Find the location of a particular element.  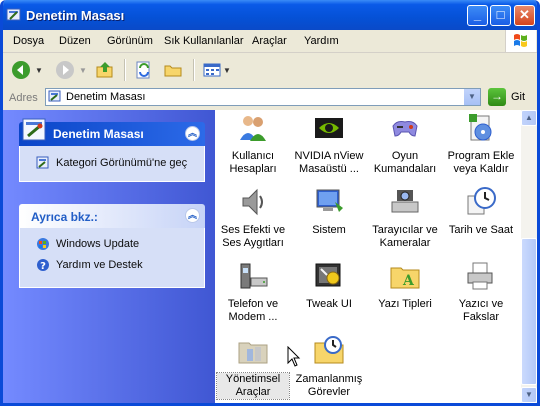

help-icon: ? is located at coordinates (43, 265).